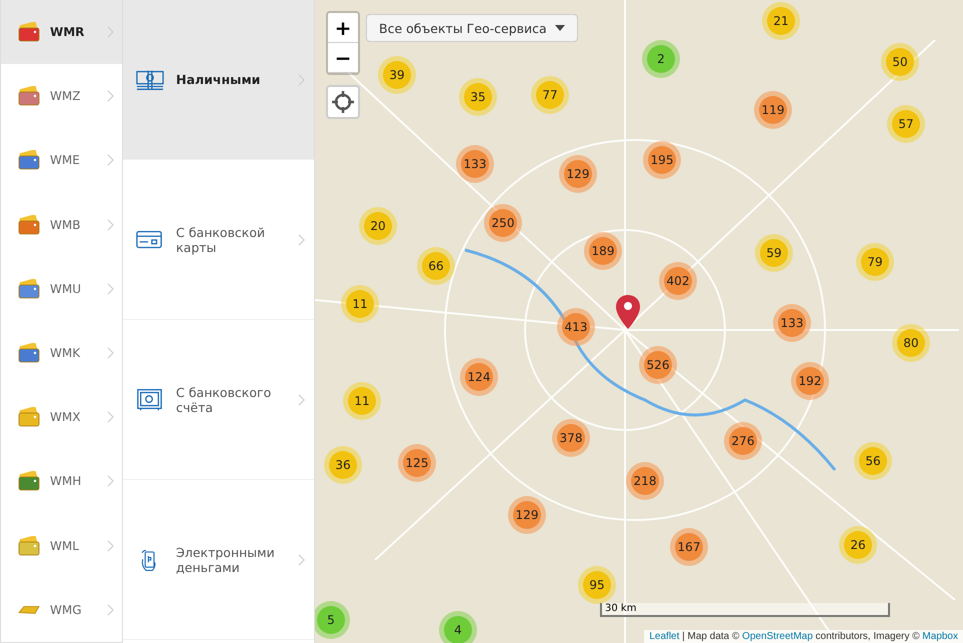  Describe the element at coordinates (774, 253) in the screenshot. I see `marker-cluster: 59` at that location.